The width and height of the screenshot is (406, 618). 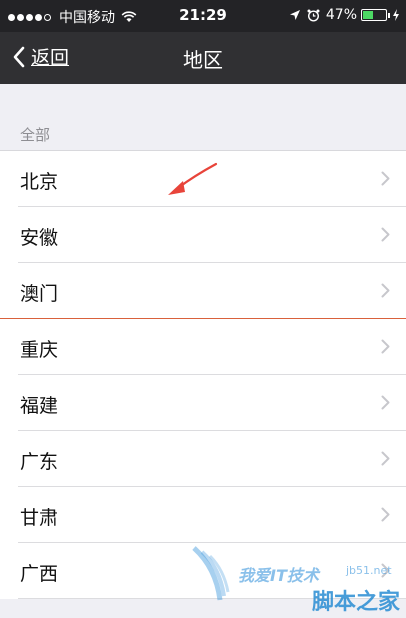 I want to click on status-bar: 中国移动 21:29 47%, so click(x=203, y=16).